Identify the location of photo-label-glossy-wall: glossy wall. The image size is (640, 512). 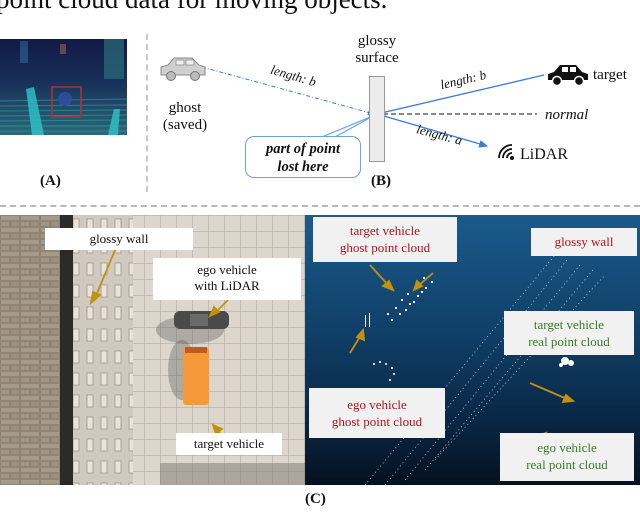
(119, 239).